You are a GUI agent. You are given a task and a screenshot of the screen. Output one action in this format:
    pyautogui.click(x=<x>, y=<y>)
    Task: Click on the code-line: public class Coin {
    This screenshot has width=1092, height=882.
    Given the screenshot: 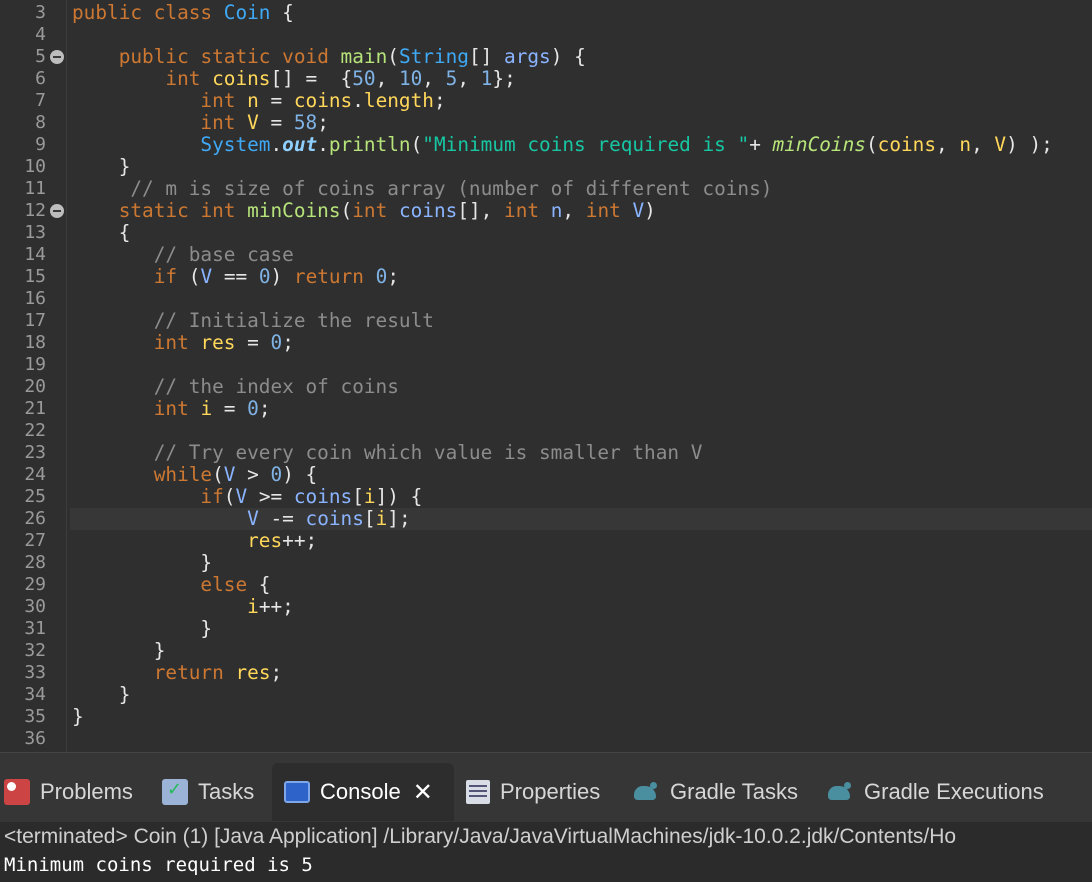 What is the action you would take?
    pyautogui.click(x=183, y=13)
    